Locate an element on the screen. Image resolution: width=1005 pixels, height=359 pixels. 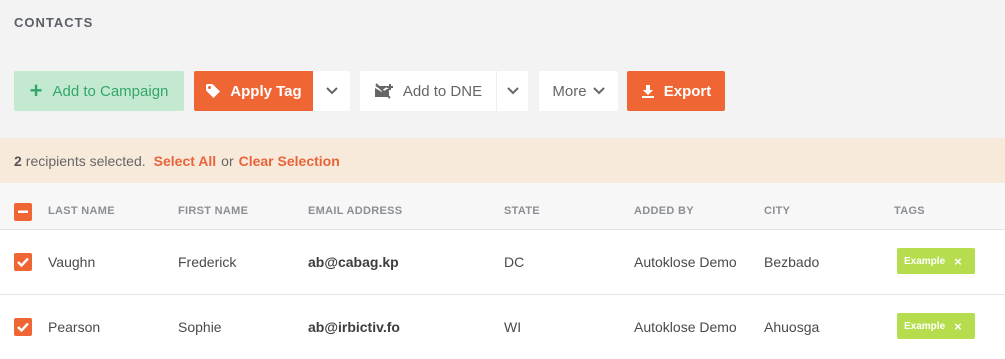
header-city: CITY is located at coordinates (777, 211).